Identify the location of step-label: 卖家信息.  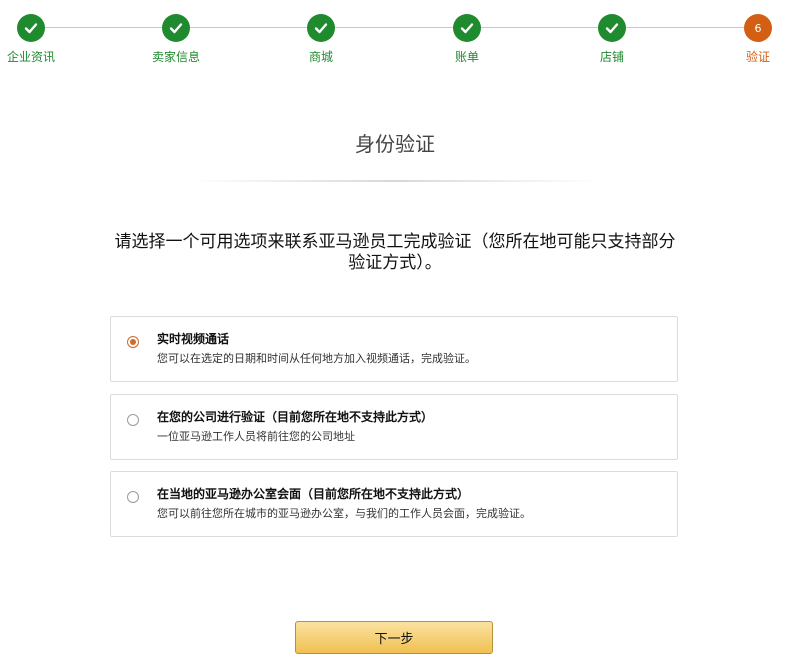
(175, 57).